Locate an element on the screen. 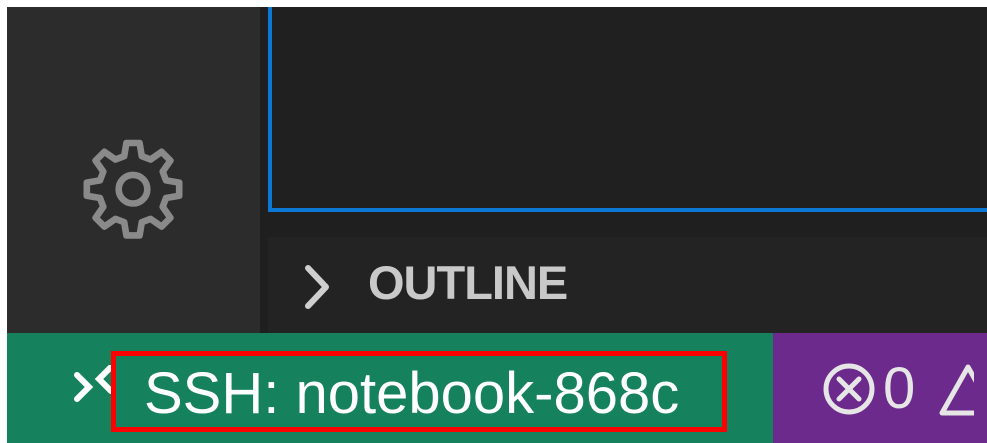  problems-indicator: 0 is located at coordinates (880, 388).